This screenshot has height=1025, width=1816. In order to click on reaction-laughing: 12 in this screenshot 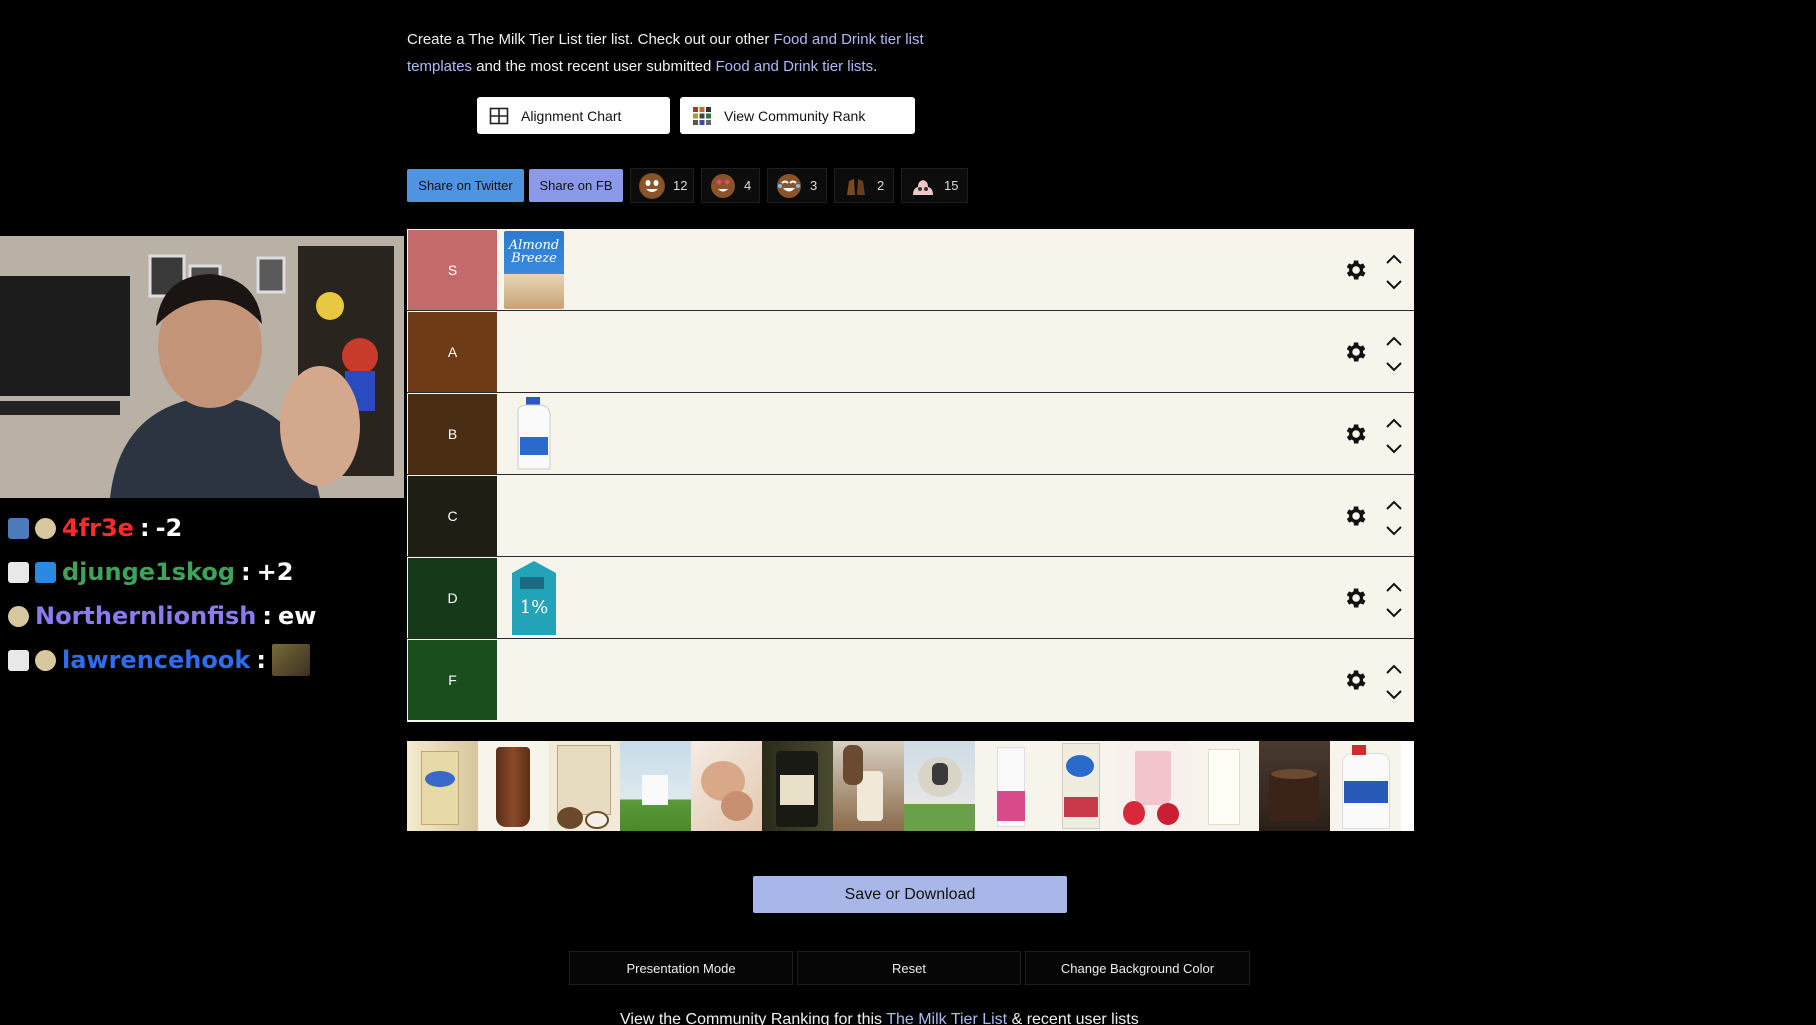, I will do `click(662, 185)`.